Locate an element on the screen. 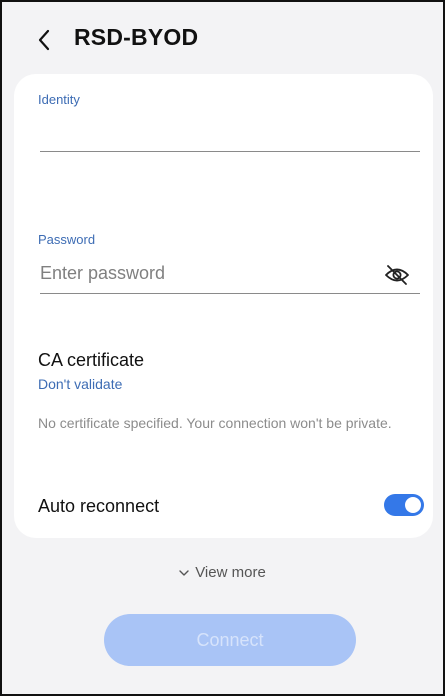  chevron-left-icon is located at coordinates (44, 40).